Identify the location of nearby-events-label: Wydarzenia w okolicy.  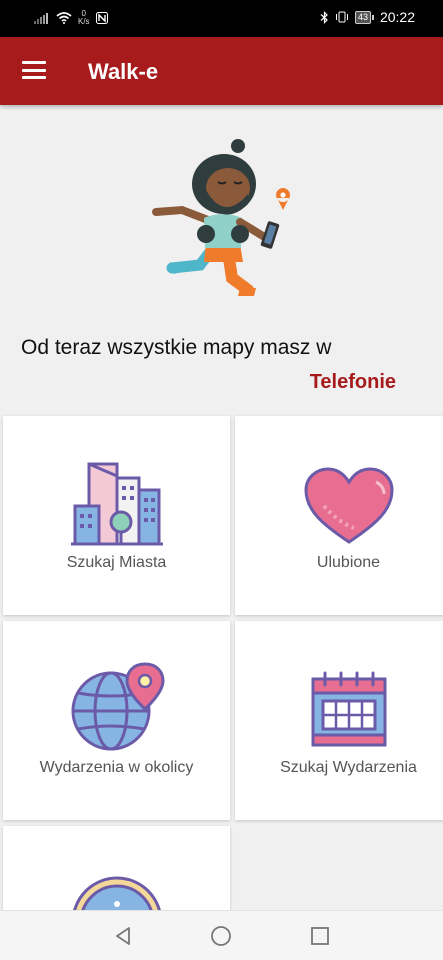
(116, 767).